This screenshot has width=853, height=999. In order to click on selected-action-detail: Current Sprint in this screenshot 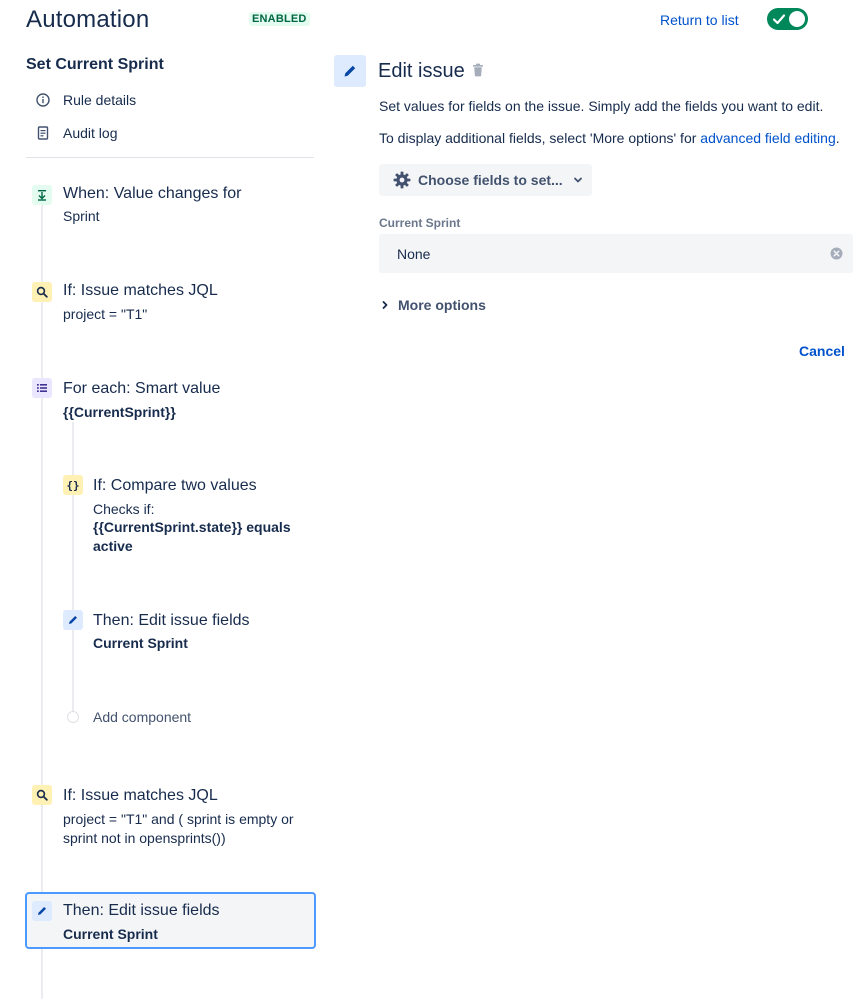, I will do `click(110, 934)`.